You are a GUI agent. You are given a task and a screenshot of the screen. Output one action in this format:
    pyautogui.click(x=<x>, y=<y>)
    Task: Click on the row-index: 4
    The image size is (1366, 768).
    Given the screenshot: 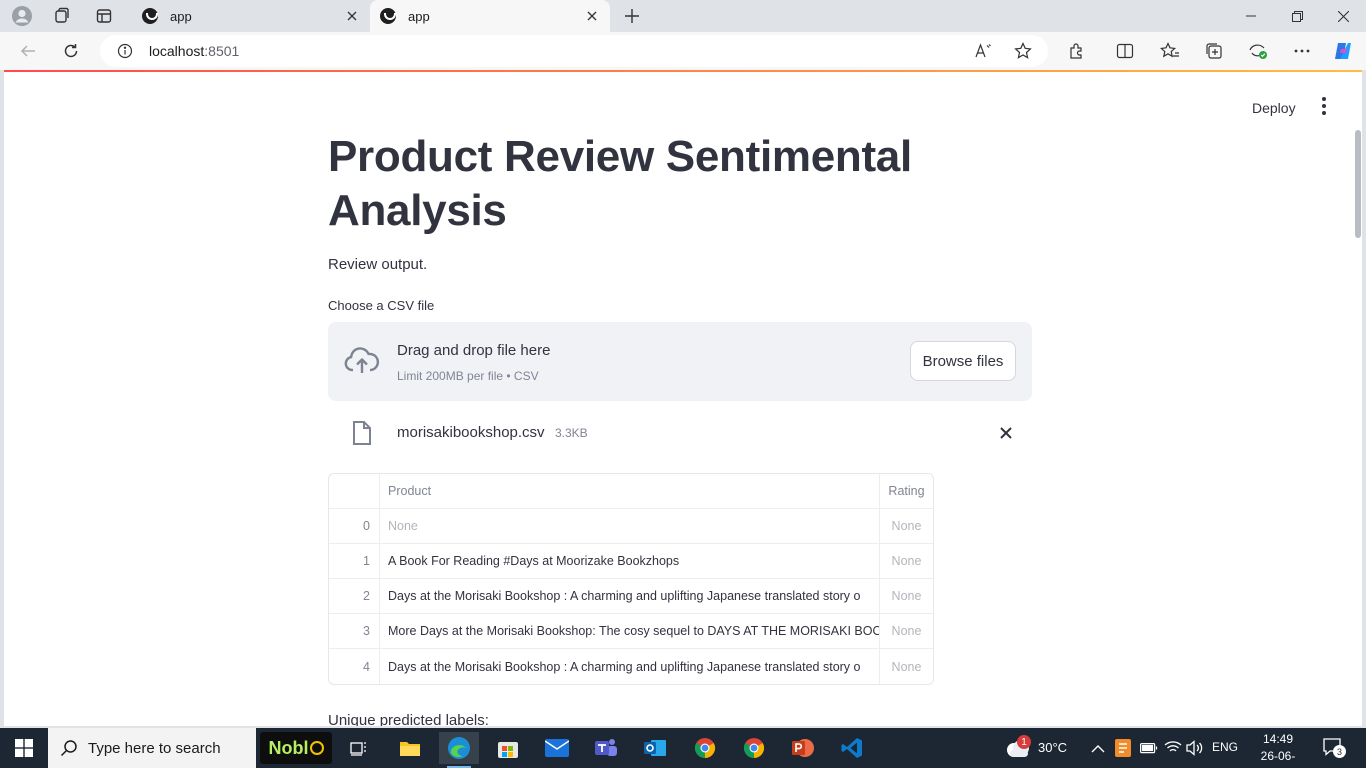 What is the action you would take?
    pyautogui.click(x=354, y=666)
    